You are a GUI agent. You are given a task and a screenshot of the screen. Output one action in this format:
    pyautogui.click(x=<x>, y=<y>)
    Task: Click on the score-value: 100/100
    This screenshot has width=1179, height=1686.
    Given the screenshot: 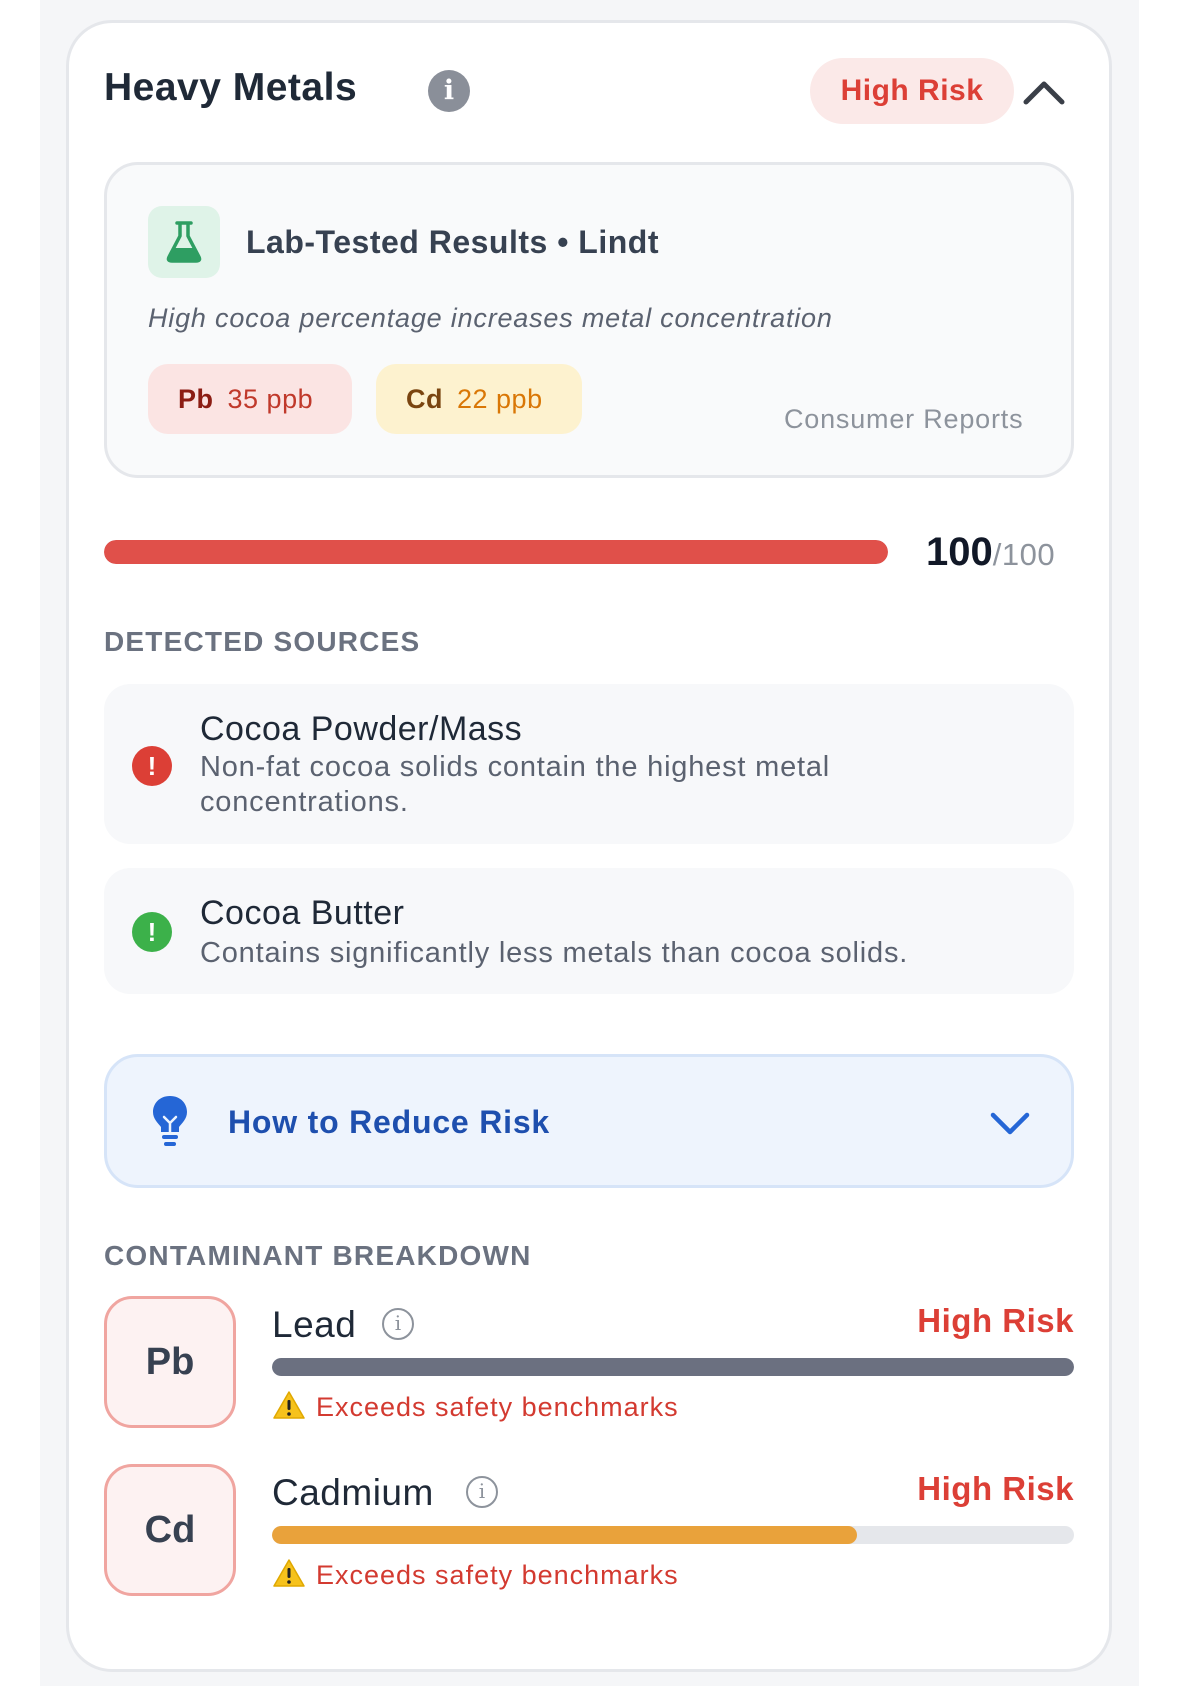 What is the action you would take?
    pyautogui.click(x=990, y=552)
    